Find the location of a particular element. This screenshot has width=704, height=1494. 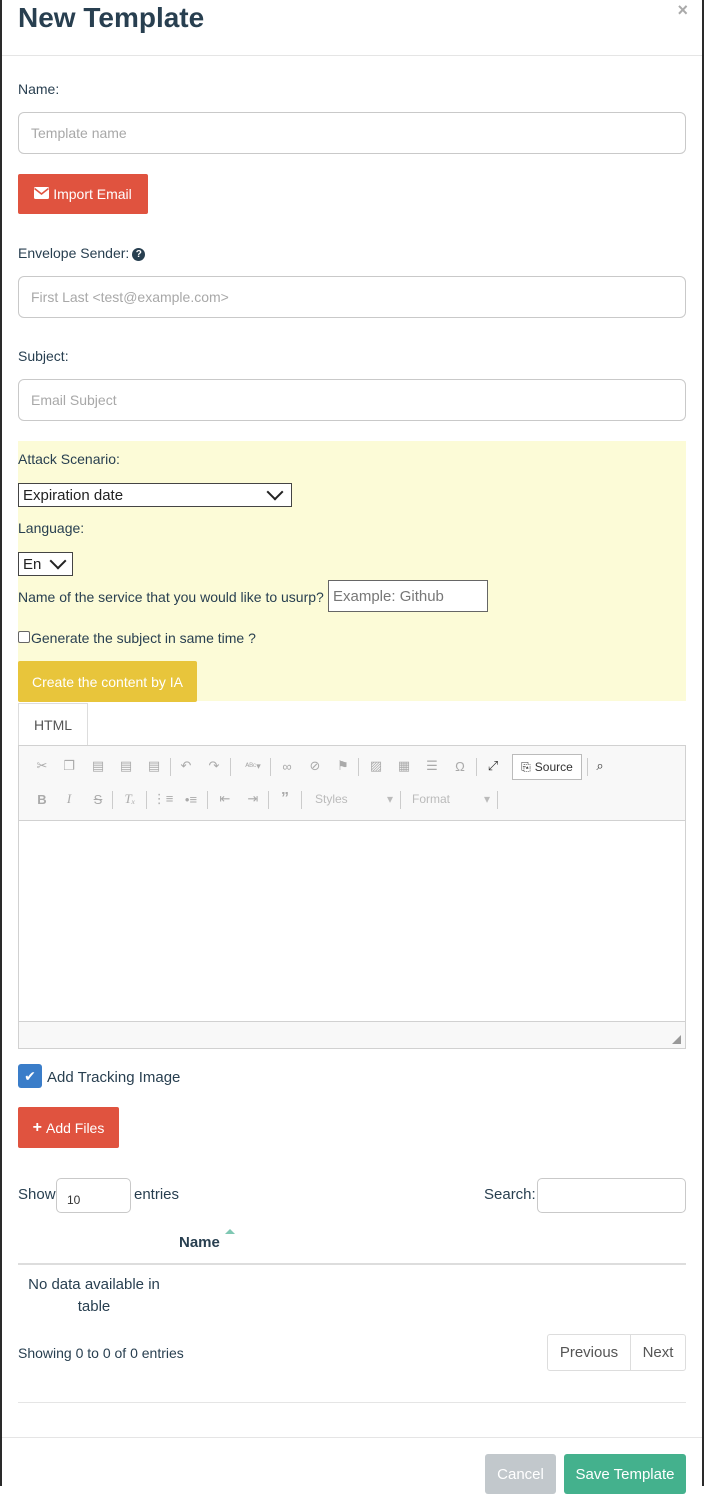

service-name-input: Example: Github is located at coordinates (408, 596).